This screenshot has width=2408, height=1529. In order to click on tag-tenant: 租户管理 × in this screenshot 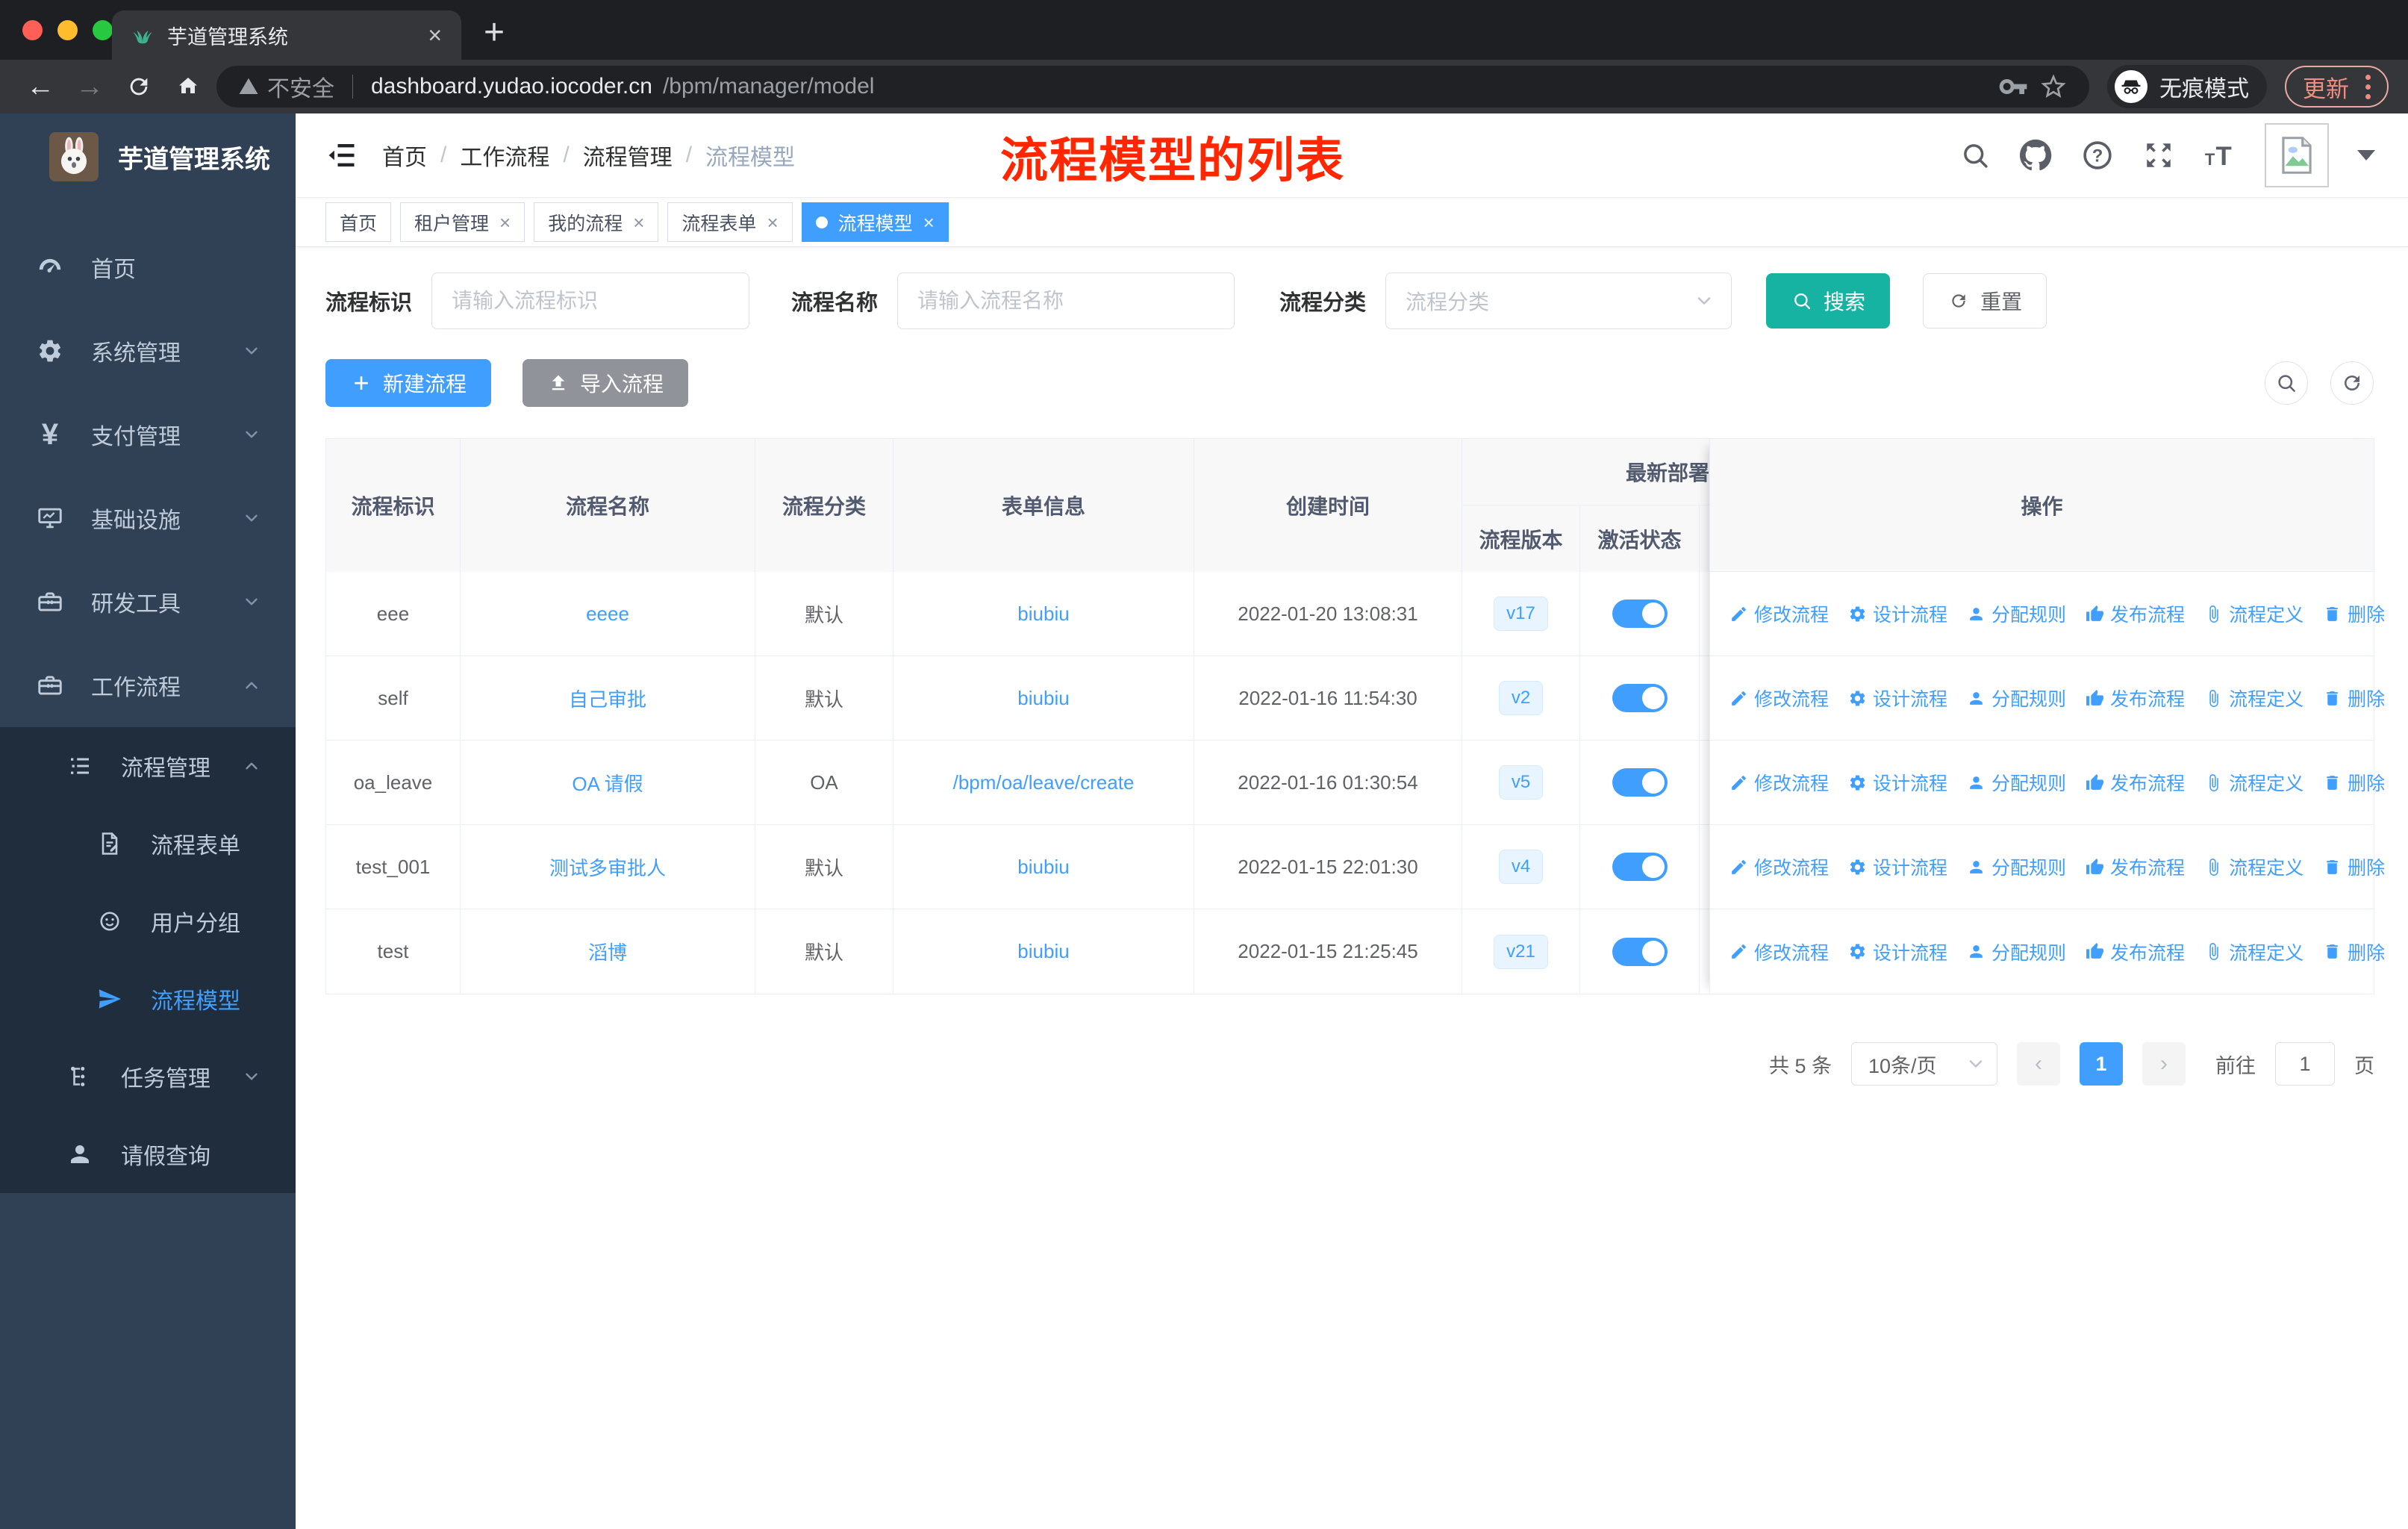, I will do `click(462, 222)`.